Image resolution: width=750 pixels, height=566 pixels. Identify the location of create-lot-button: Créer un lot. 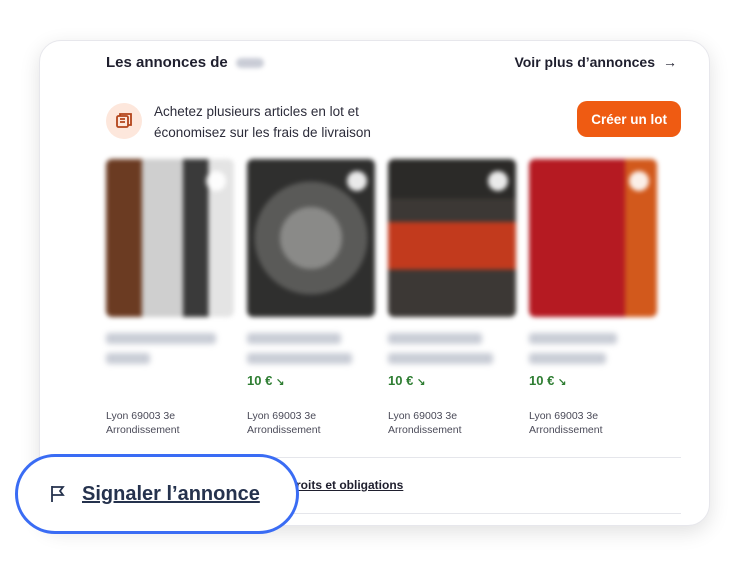
(629, 119).